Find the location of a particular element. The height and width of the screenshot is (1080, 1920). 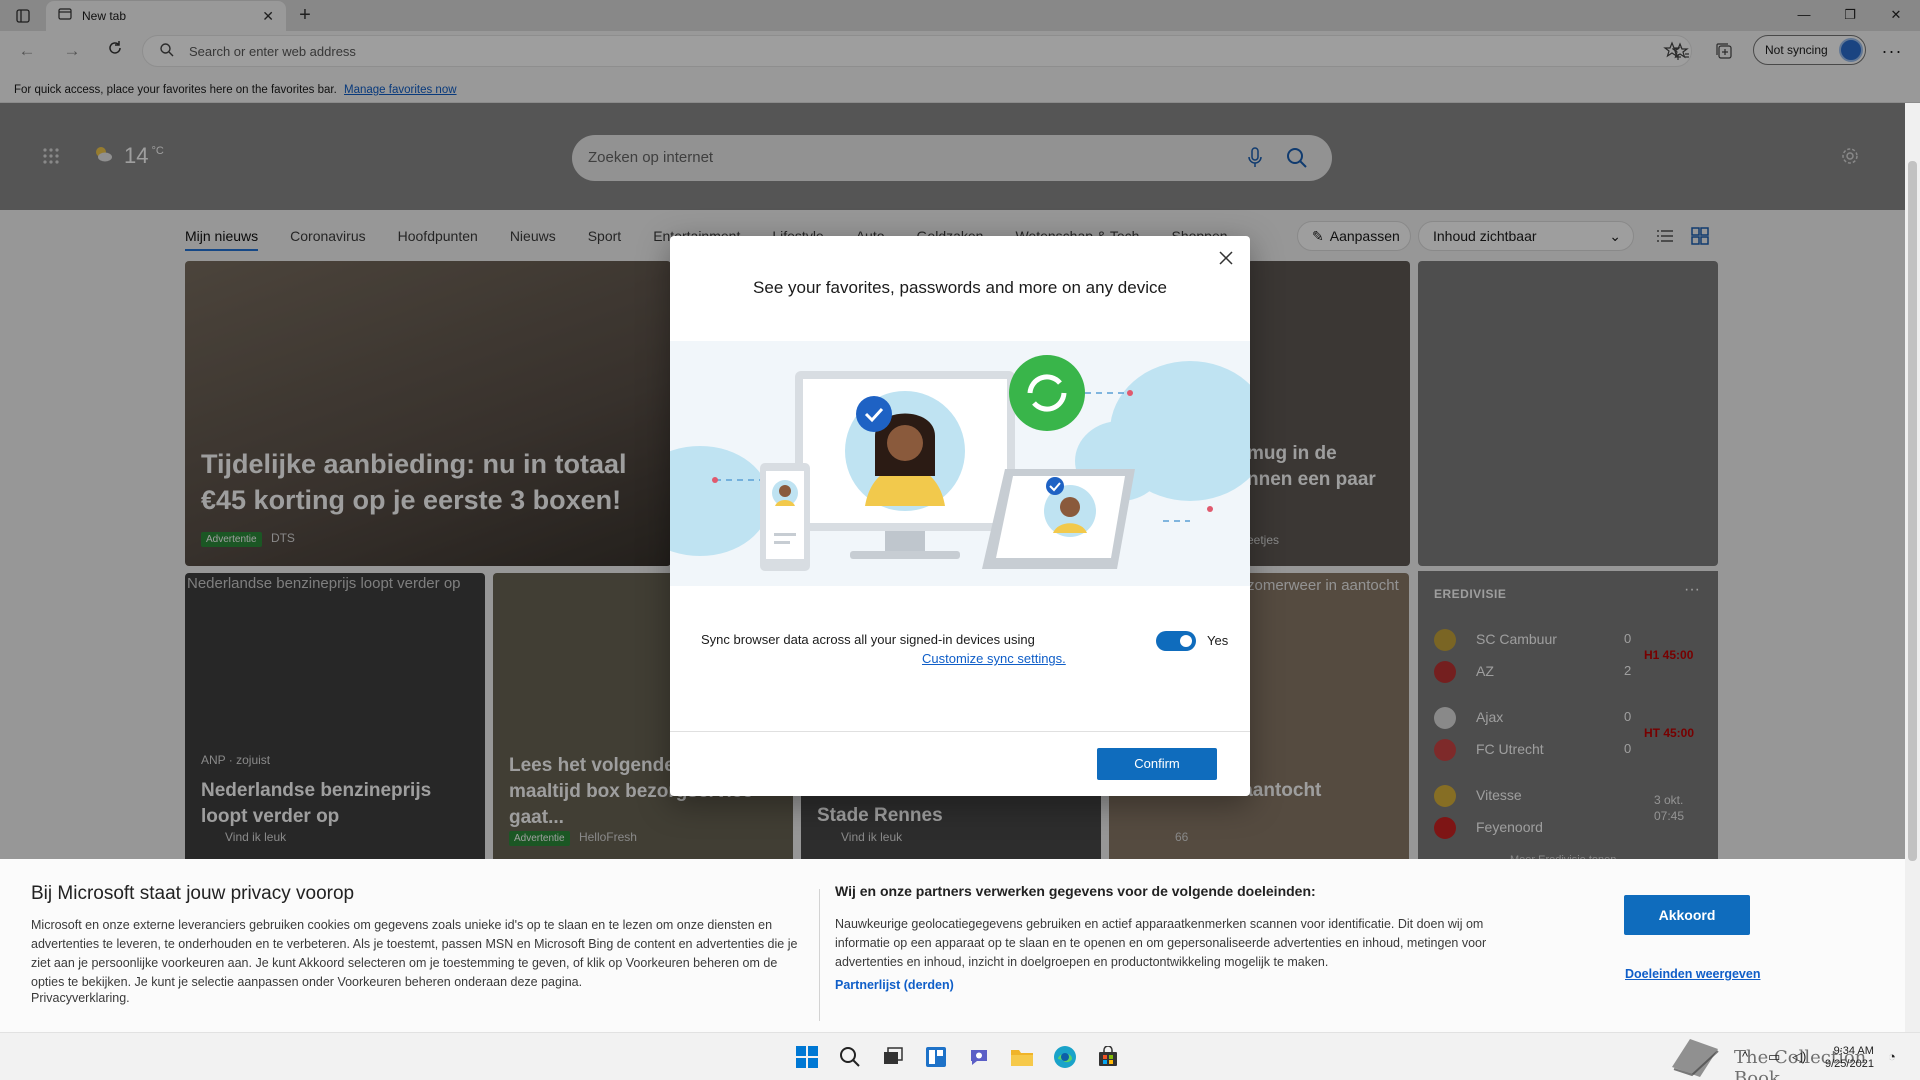

banner-divider is located at coordinates (819, 955).